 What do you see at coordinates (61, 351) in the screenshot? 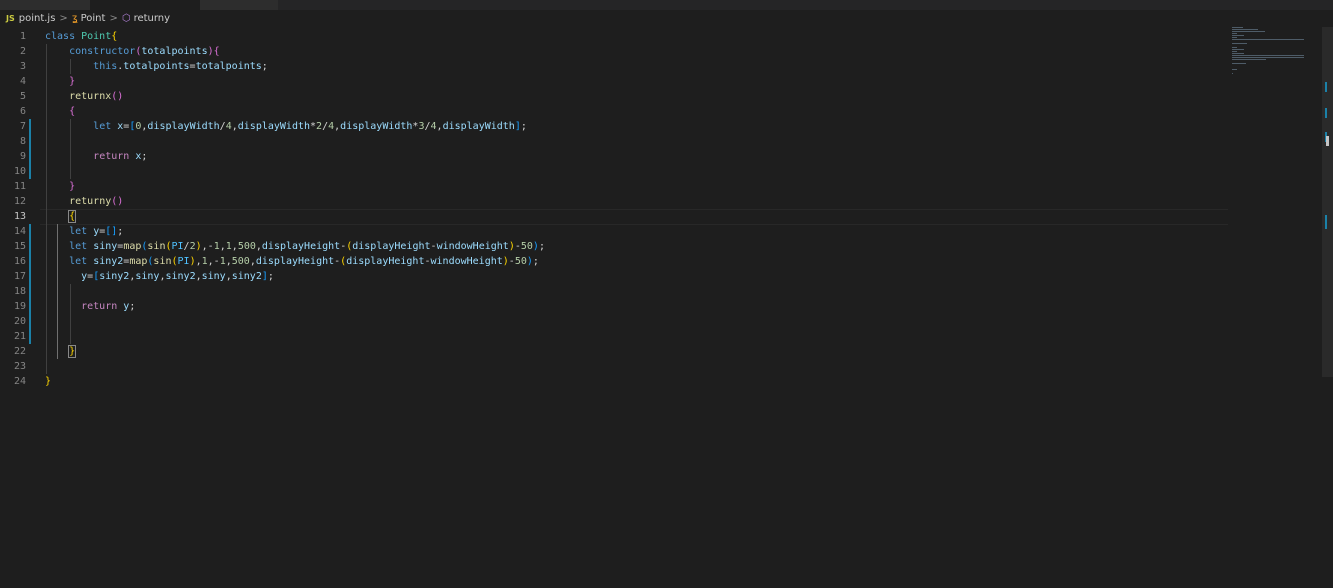
I see `code-text: }` at bounding box center [61, 351].